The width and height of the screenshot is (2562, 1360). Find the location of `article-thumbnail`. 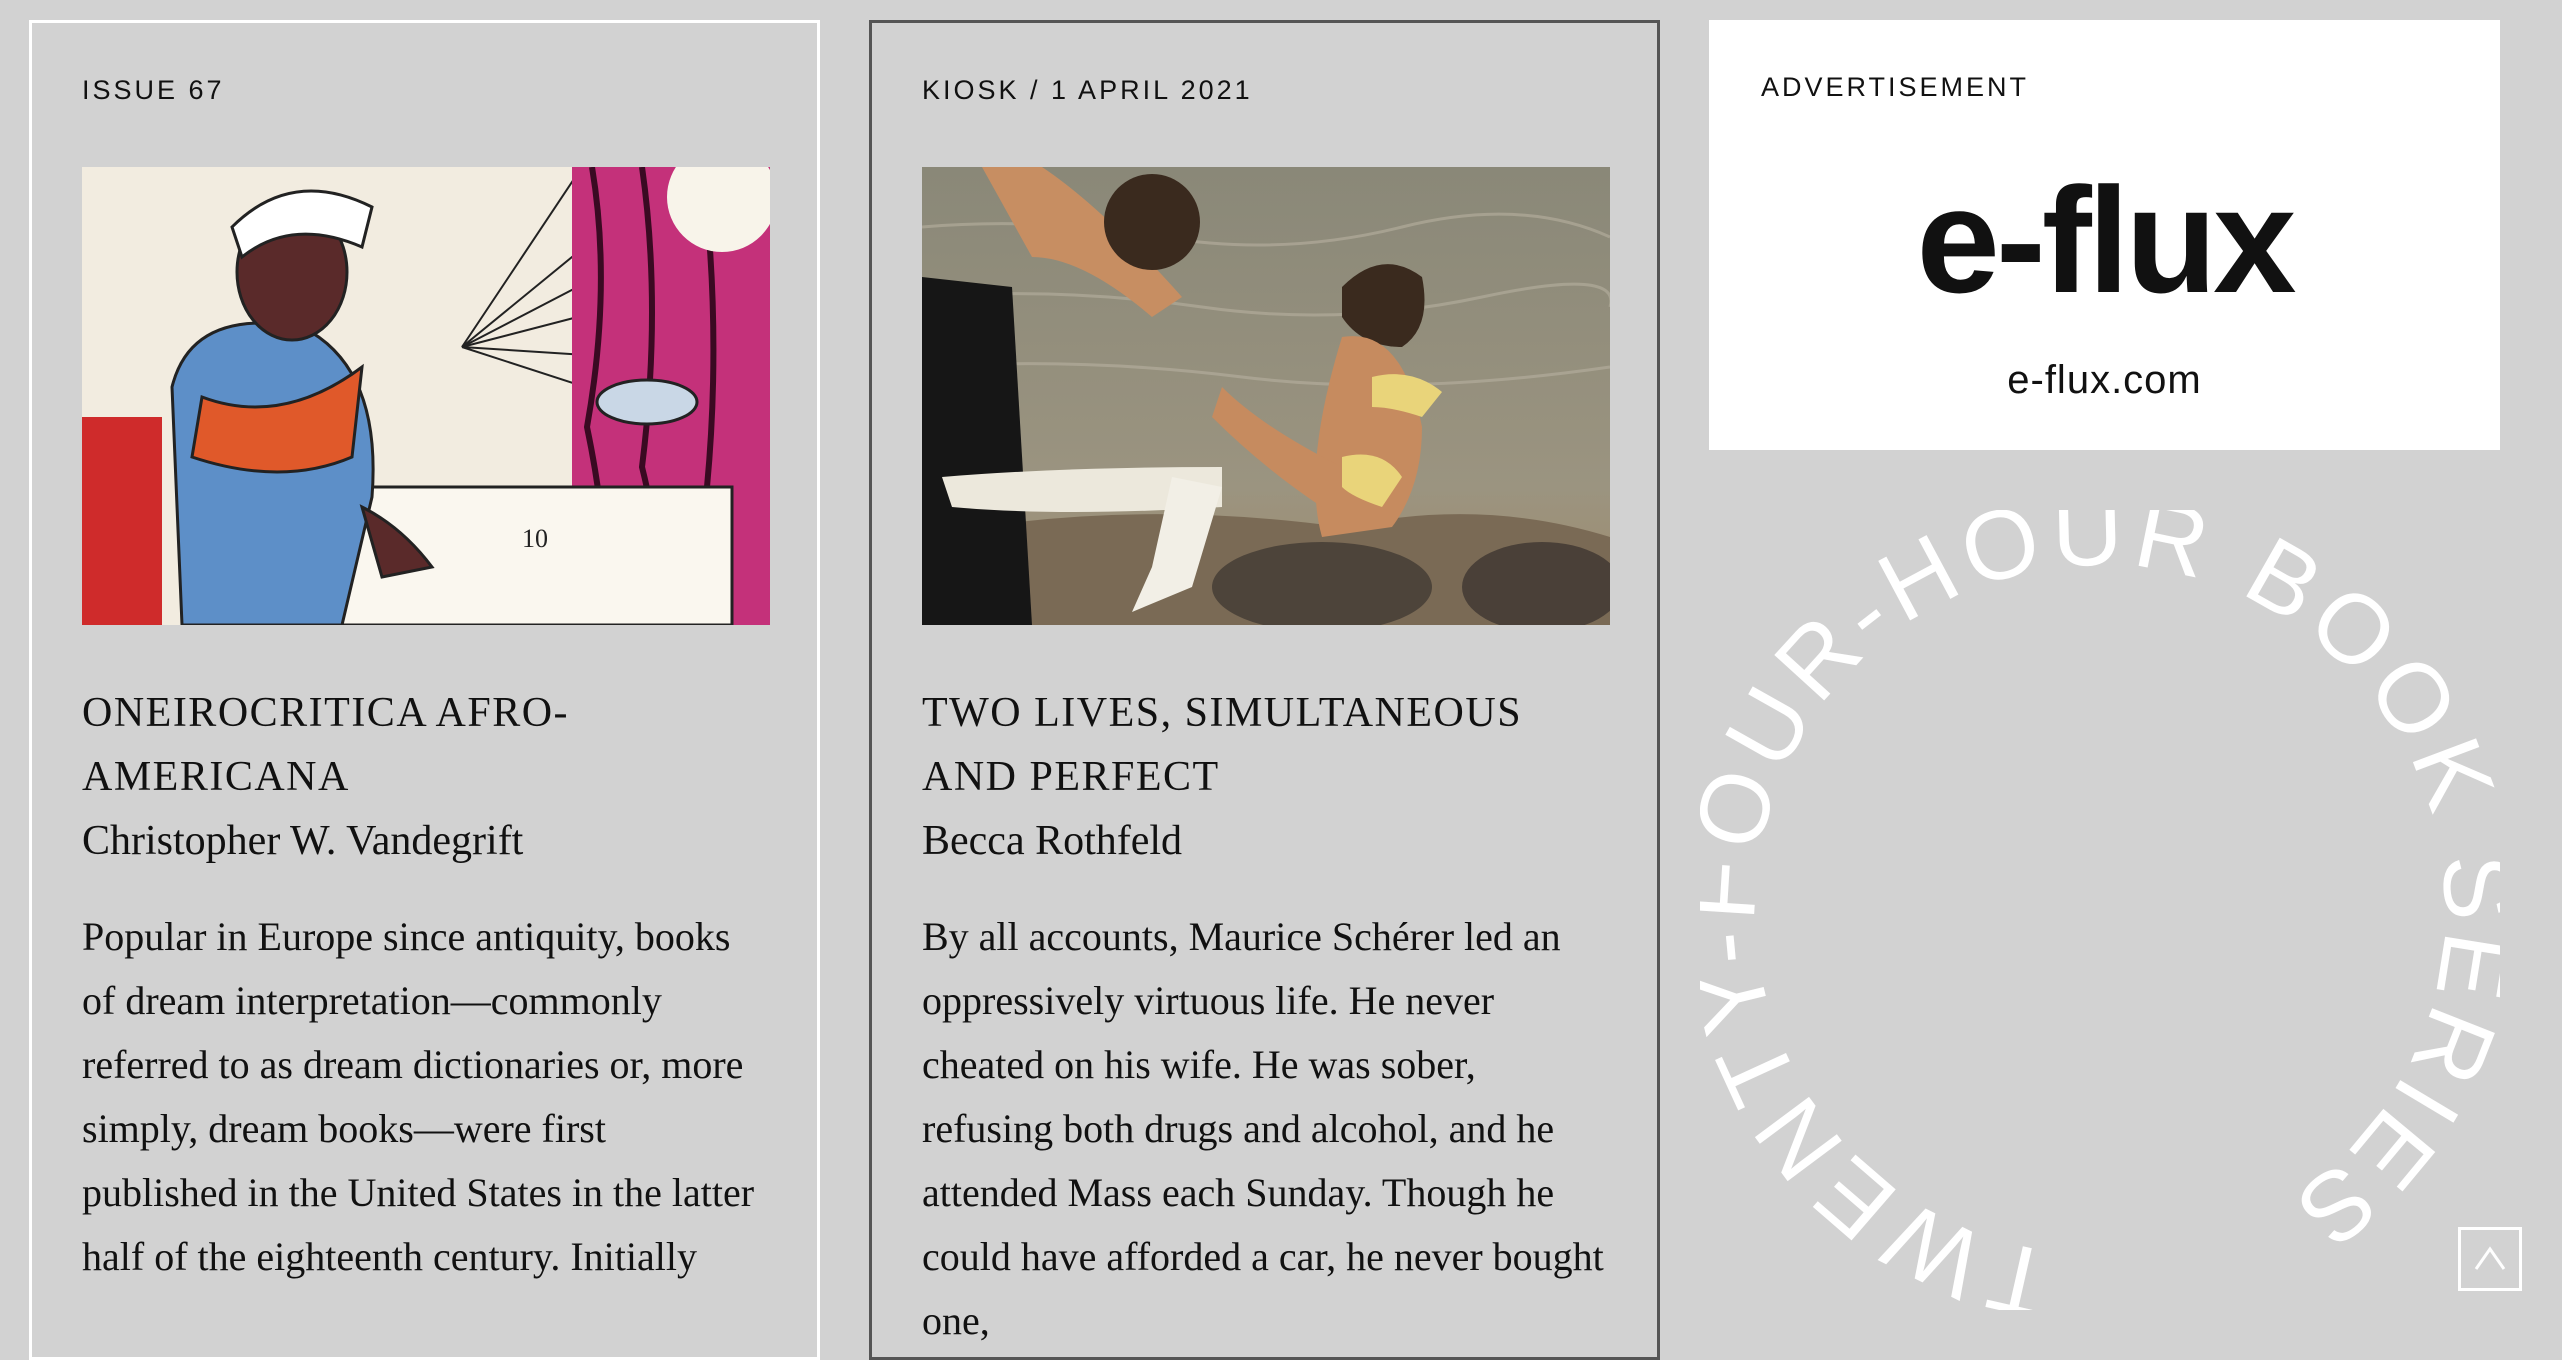

article-thumbnail is located at coordinates (1266, 396).